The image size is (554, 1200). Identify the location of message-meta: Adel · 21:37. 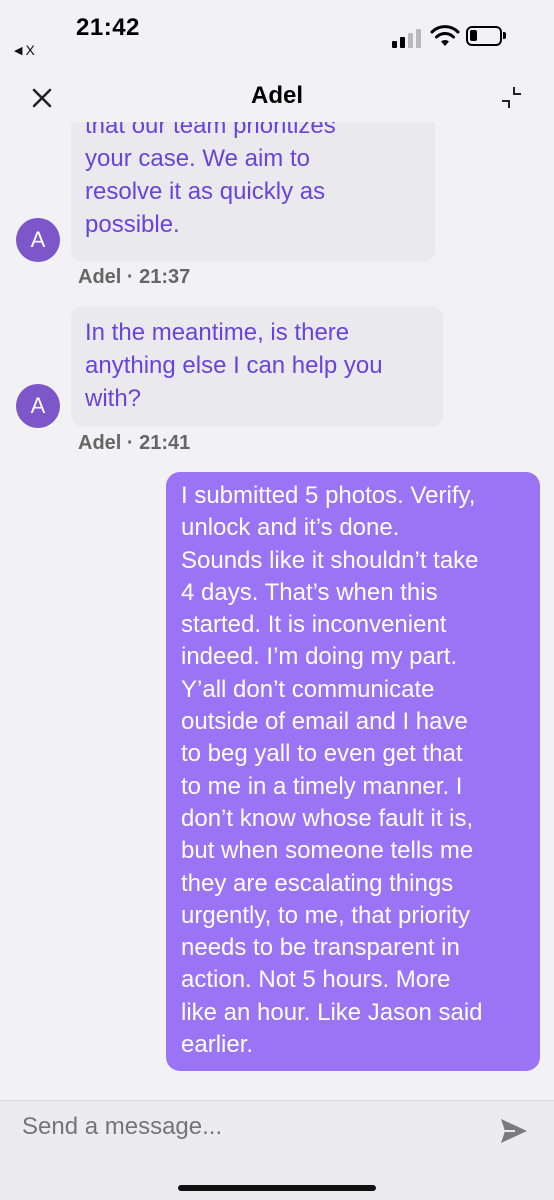
(134, 277).